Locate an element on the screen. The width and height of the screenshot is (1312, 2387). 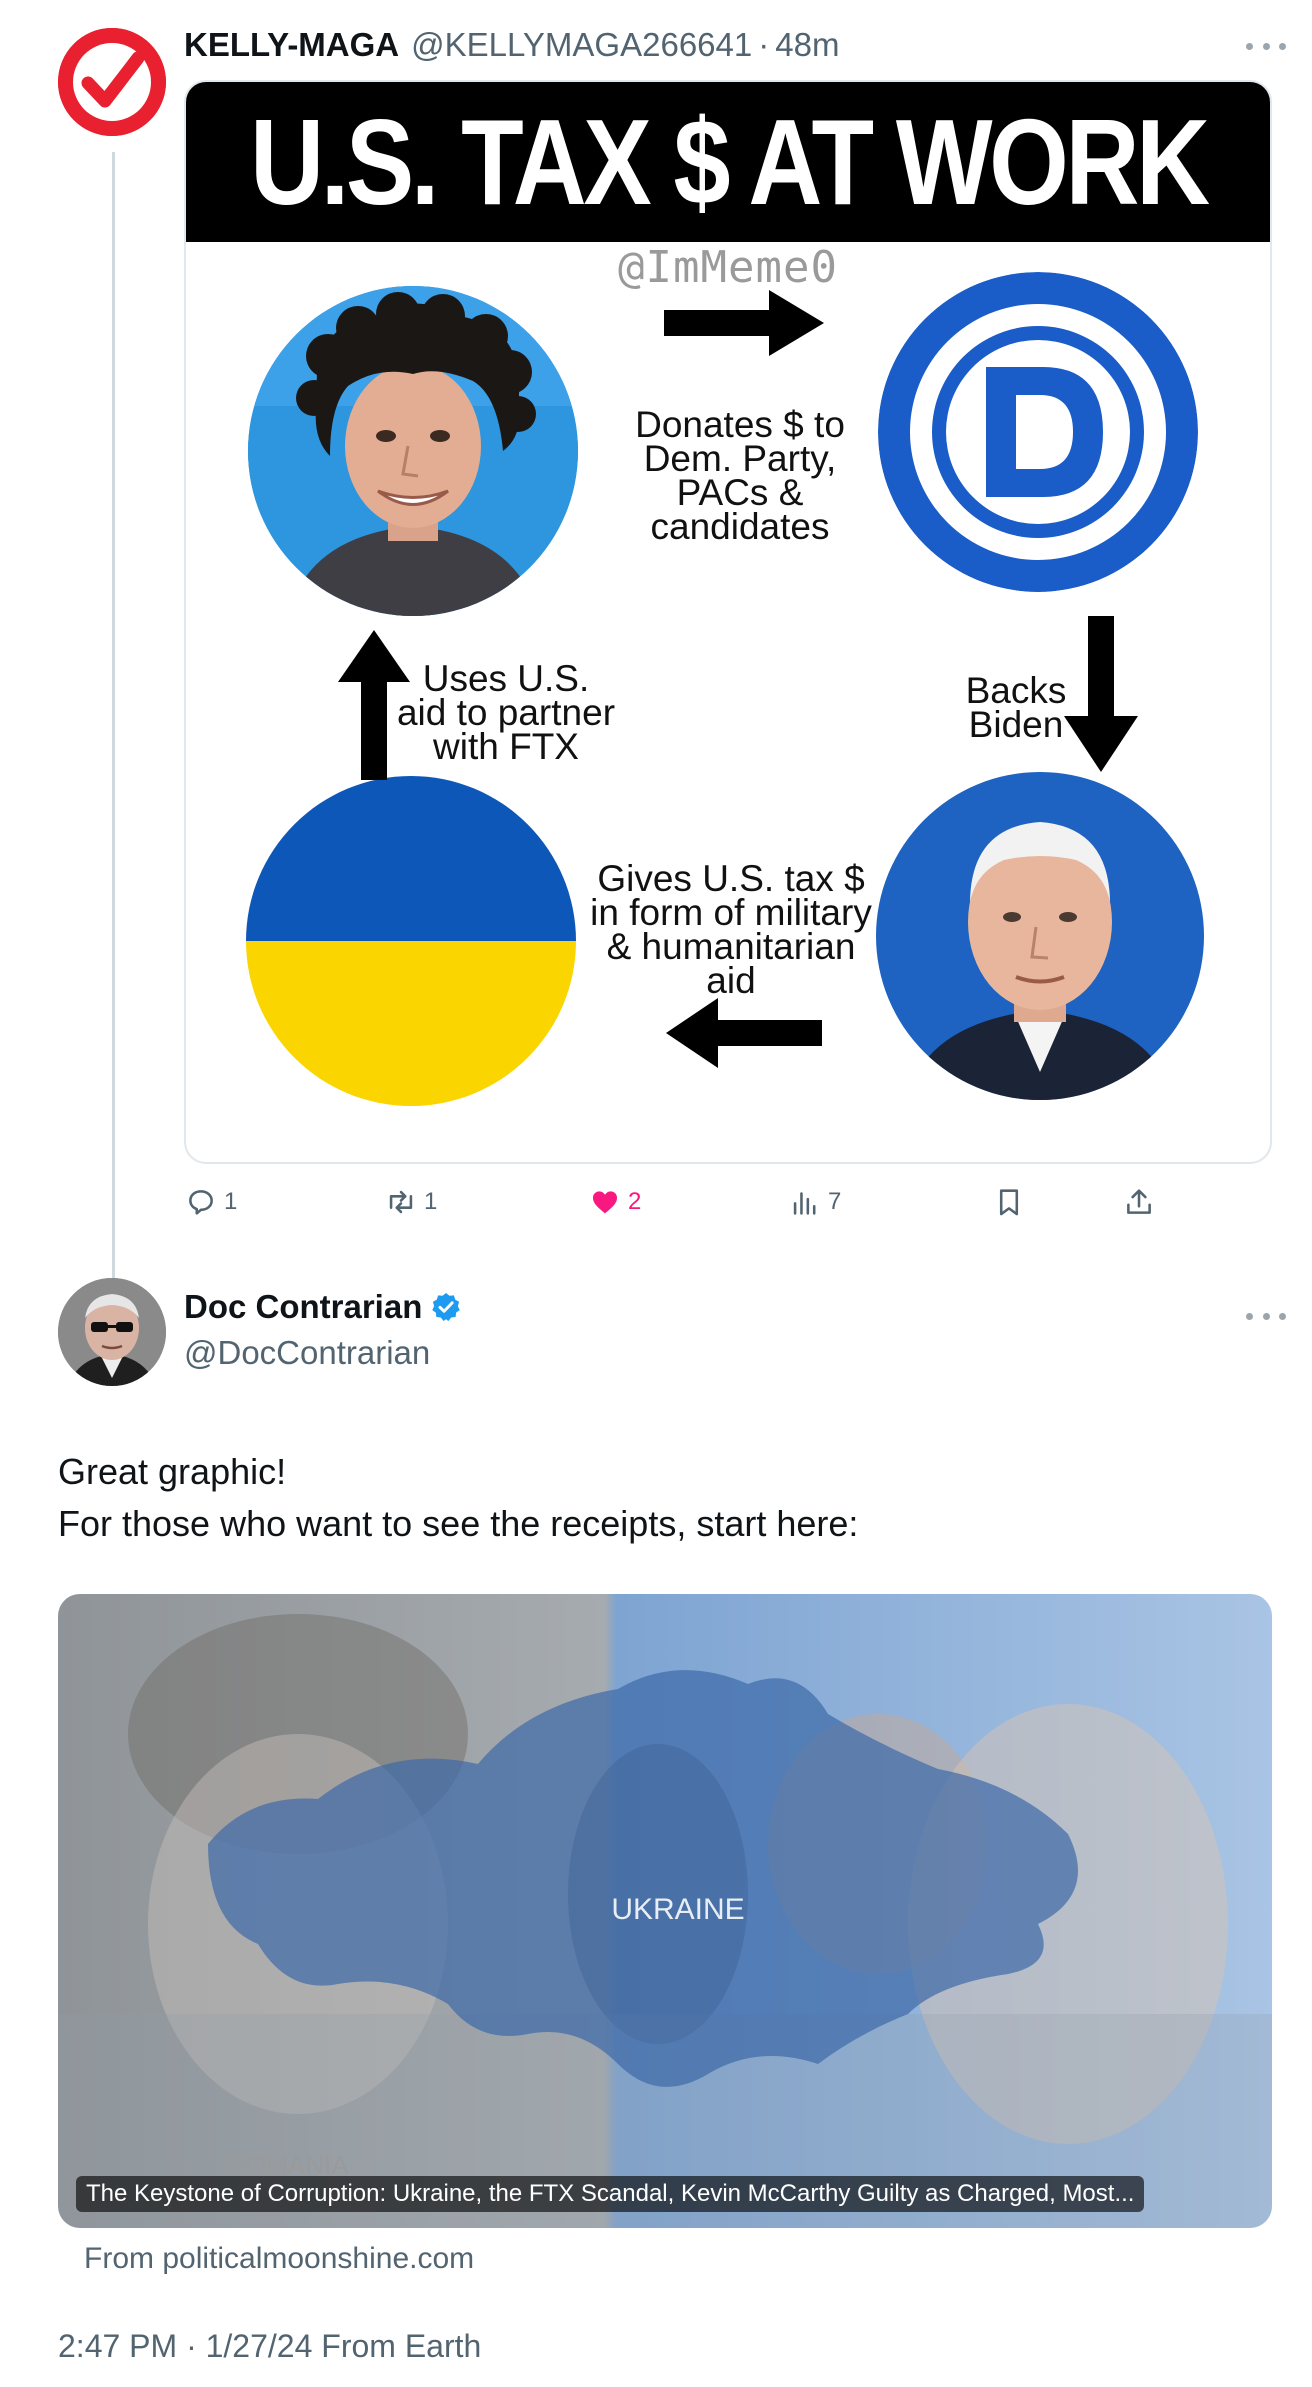
tweet-action-bar: 1 1 2 7 is located at coordinates (656, 1202).